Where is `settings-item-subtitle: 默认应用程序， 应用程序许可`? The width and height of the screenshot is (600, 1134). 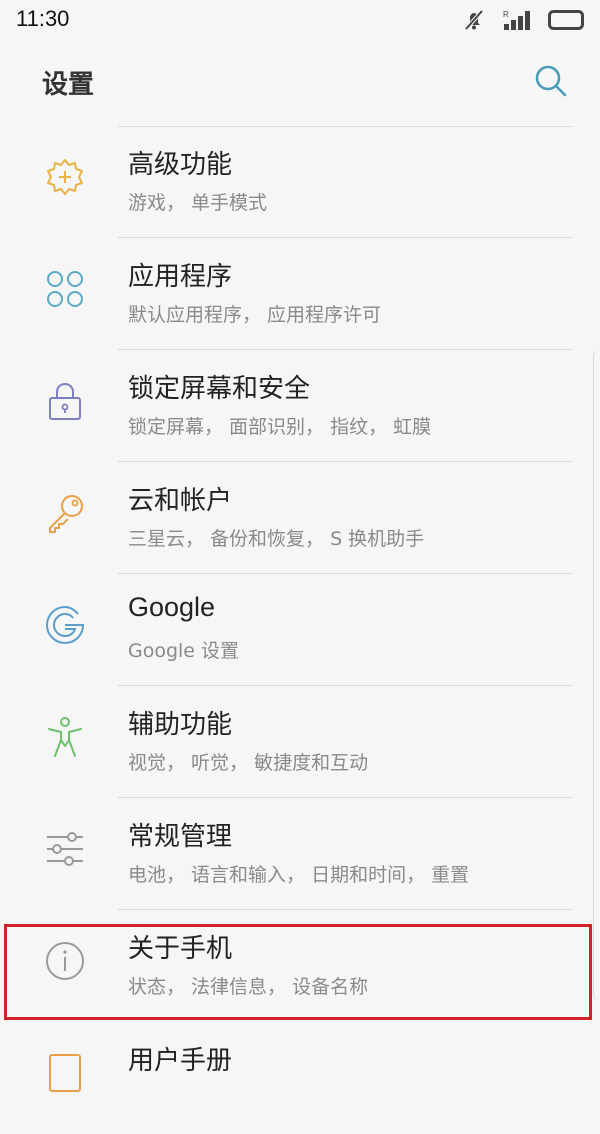 settings-item-subtitle: 默认应用程序， 应用程序许可 is located at coordinates (255, 315).